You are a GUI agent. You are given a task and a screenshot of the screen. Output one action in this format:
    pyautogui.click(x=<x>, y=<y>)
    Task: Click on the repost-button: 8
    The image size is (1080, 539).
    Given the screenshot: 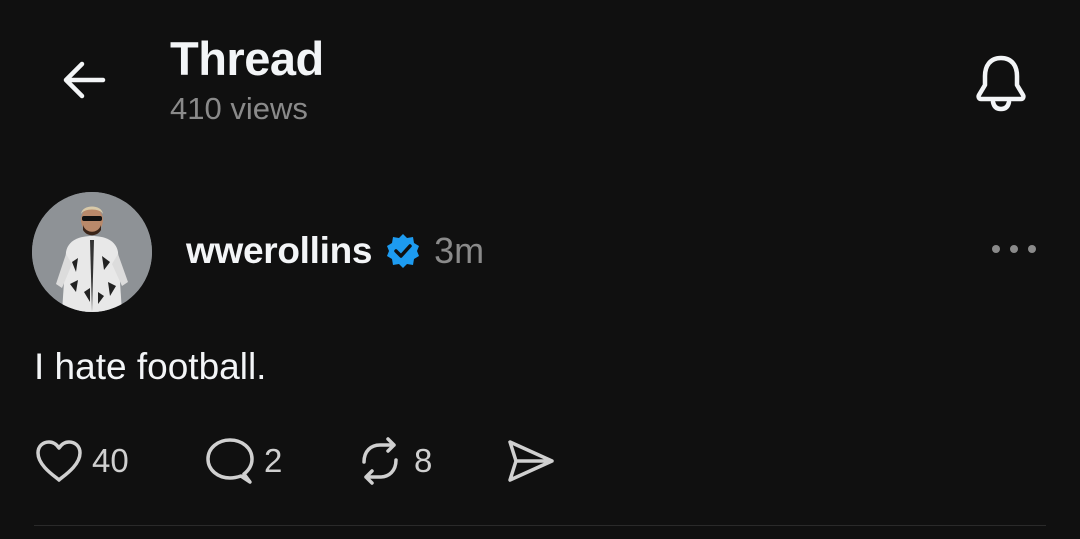 What is the action you would take?
    pyautogui.click(x=429, y=461)
    